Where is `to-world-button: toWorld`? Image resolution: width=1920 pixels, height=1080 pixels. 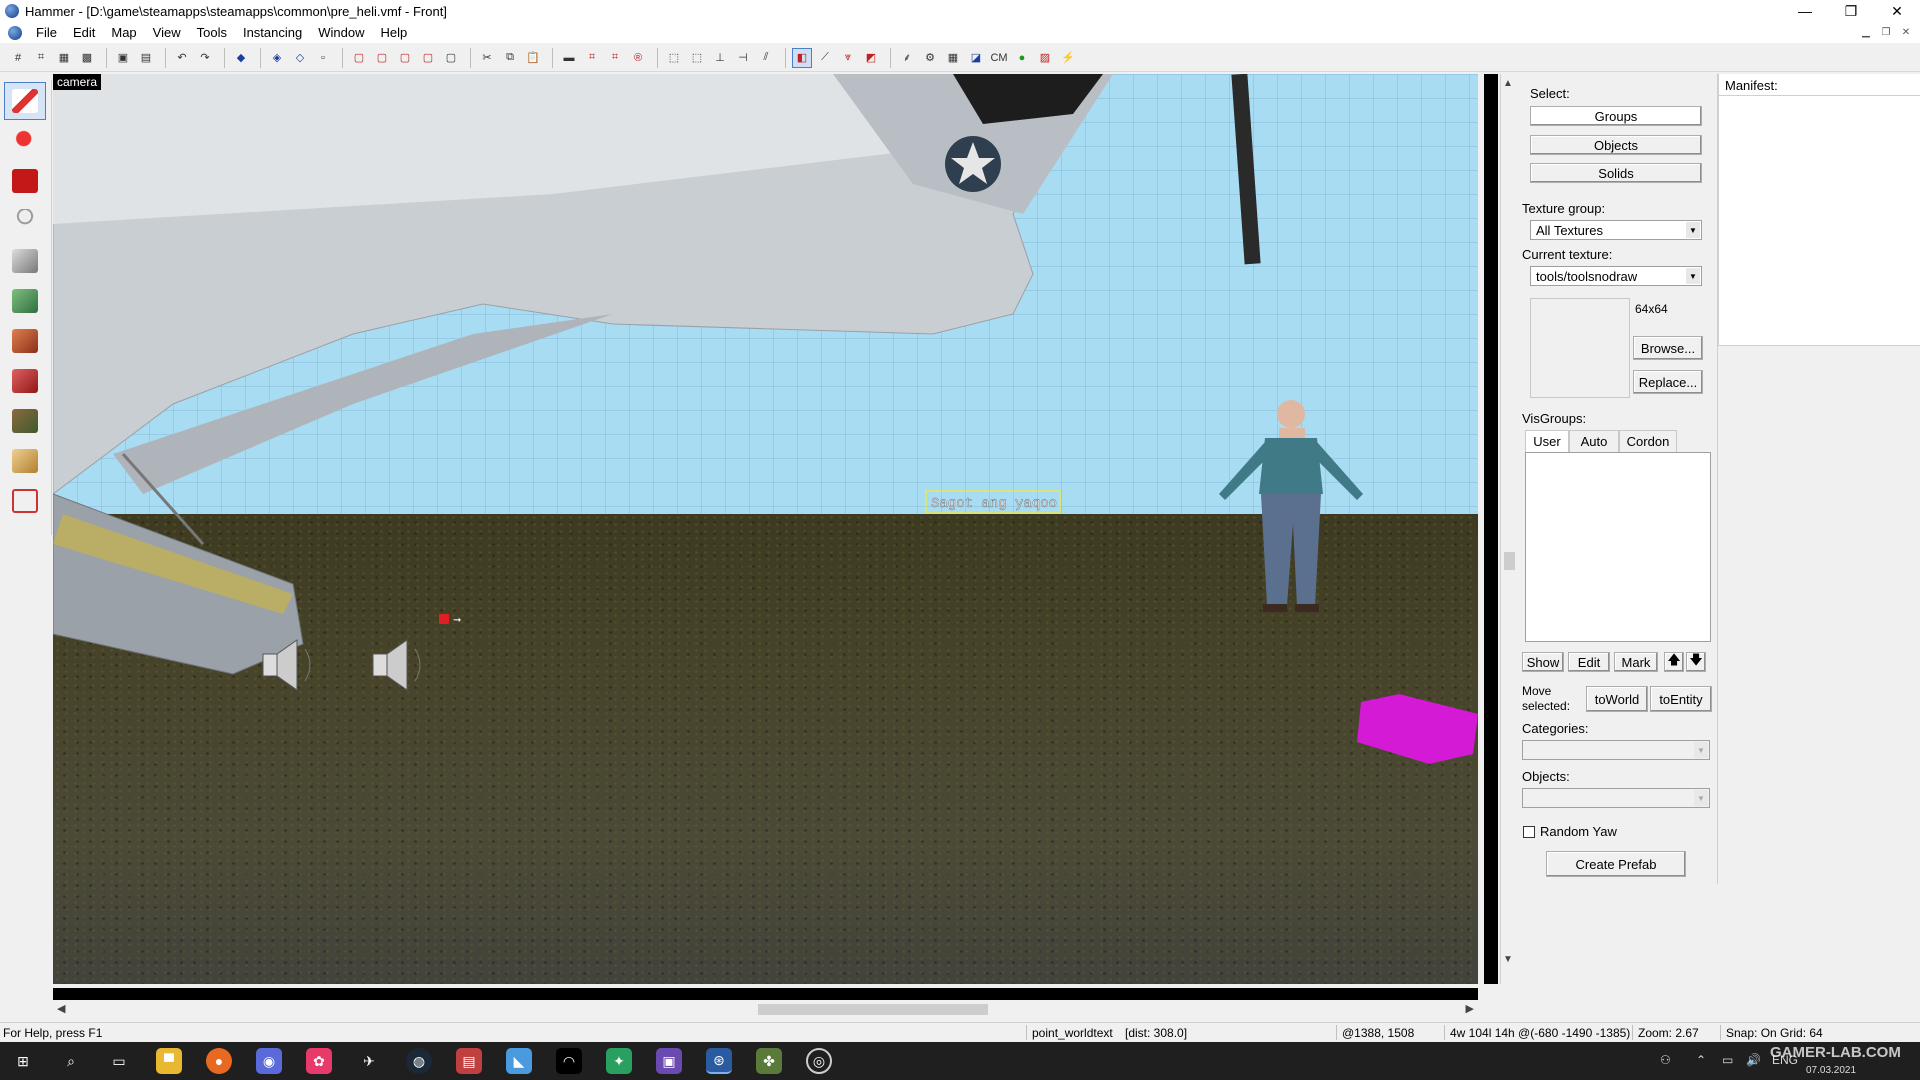
to-world-button: toWorld is located at coordinates (1617, 699).